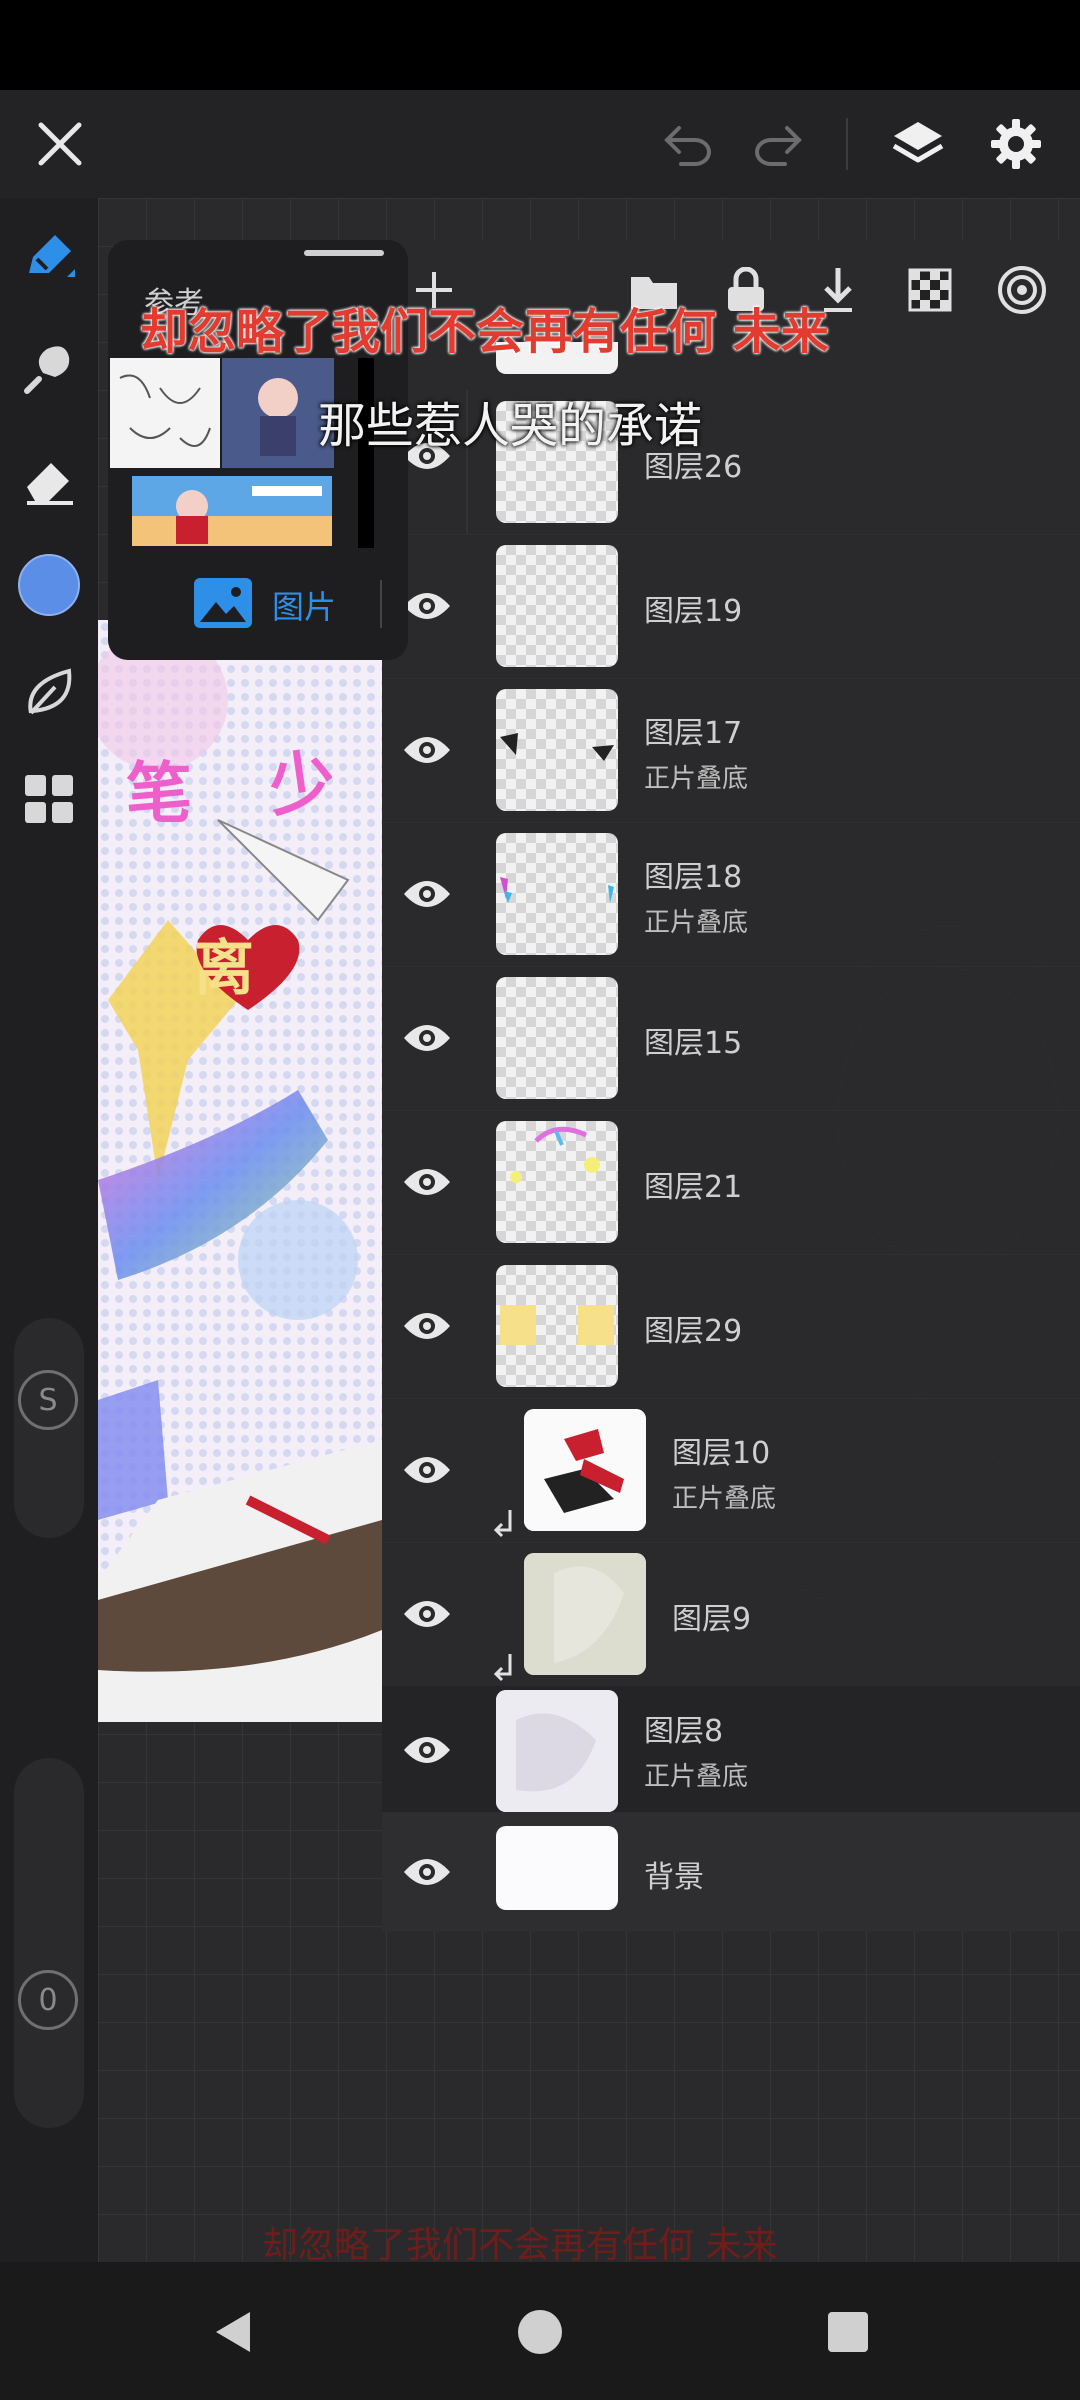 Image resolution: width=1080 pixels, height=2400 pixels. I want to click on close-icon, so click(60, 144).